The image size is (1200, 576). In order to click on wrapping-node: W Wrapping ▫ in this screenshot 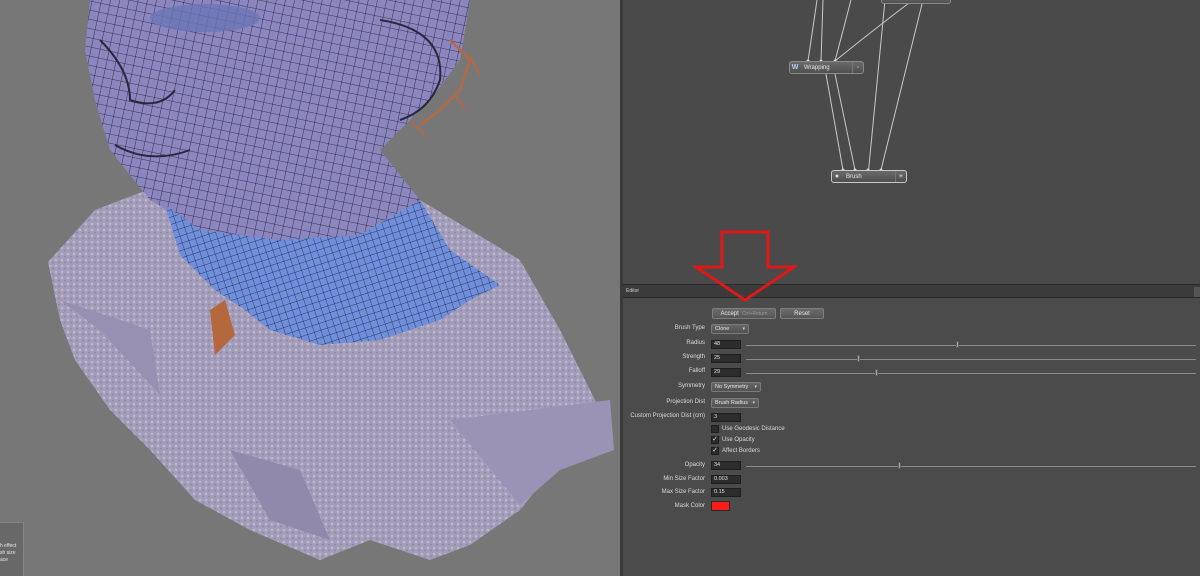, I will do `click(826, 67)`.